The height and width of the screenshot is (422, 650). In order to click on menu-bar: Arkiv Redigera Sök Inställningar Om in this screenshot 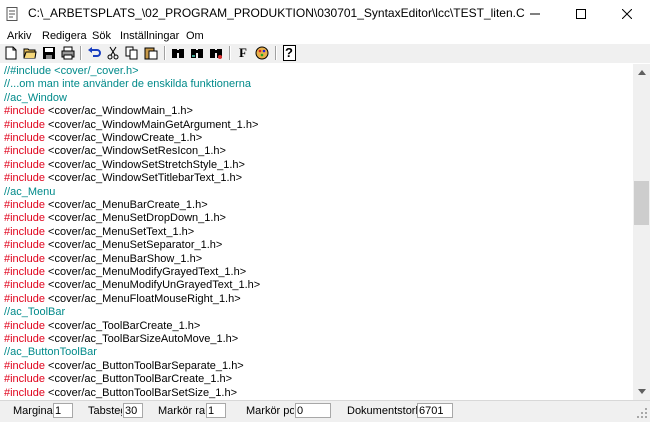, I will do `click(325, 36)`.